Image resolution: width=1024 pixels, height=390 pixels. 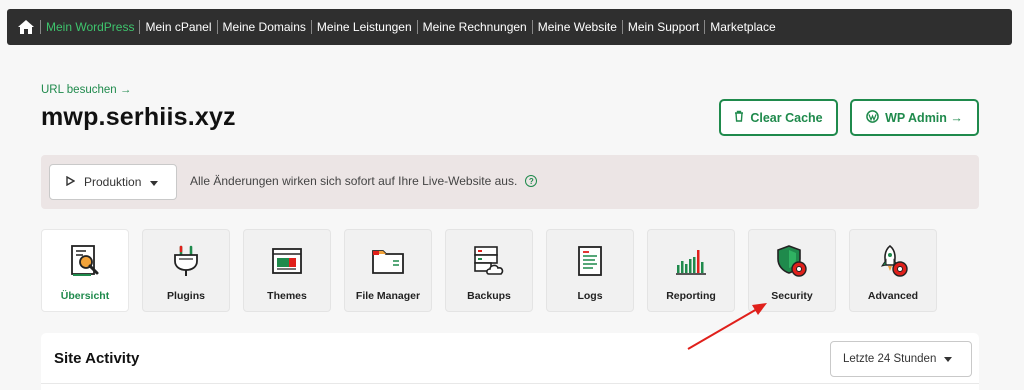 What do you see at coordinates (489, 261) in the screenshot?
I see `server-cloud-icon` at bounding box center [489, 261].